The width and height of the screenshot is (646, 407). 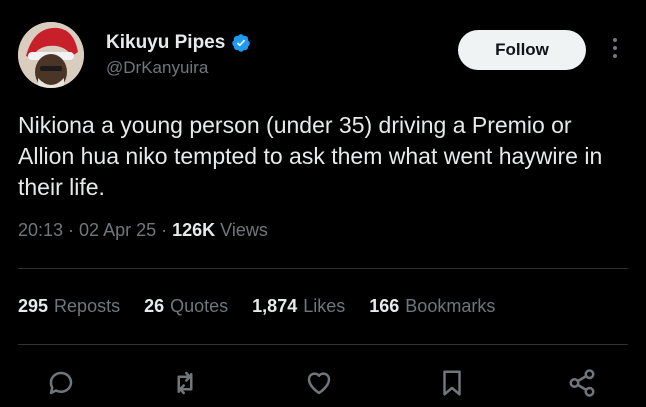 I want to click on follow-button: Follow, so click(x=522, y=50).